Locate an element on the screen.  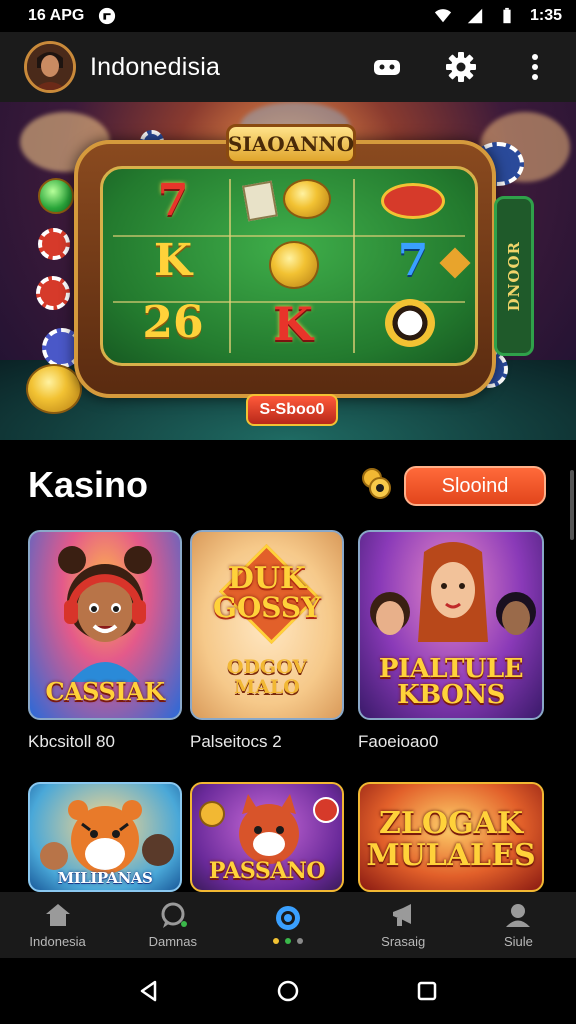
game-card-title: PIALTULE KBONS is located at coordinates (451, 682).